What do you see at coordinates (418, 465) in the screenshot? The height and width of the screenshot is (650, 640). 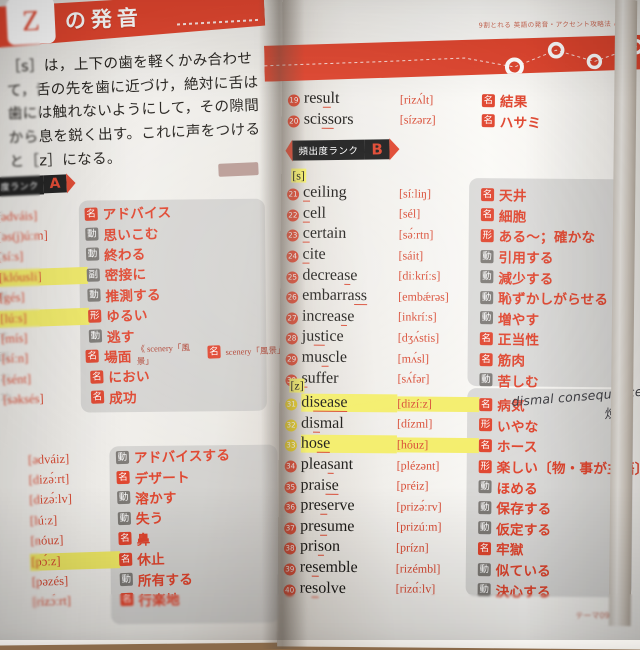 I see `phonetic-transcription: [plézənt]` at bounding box center [418, 465].